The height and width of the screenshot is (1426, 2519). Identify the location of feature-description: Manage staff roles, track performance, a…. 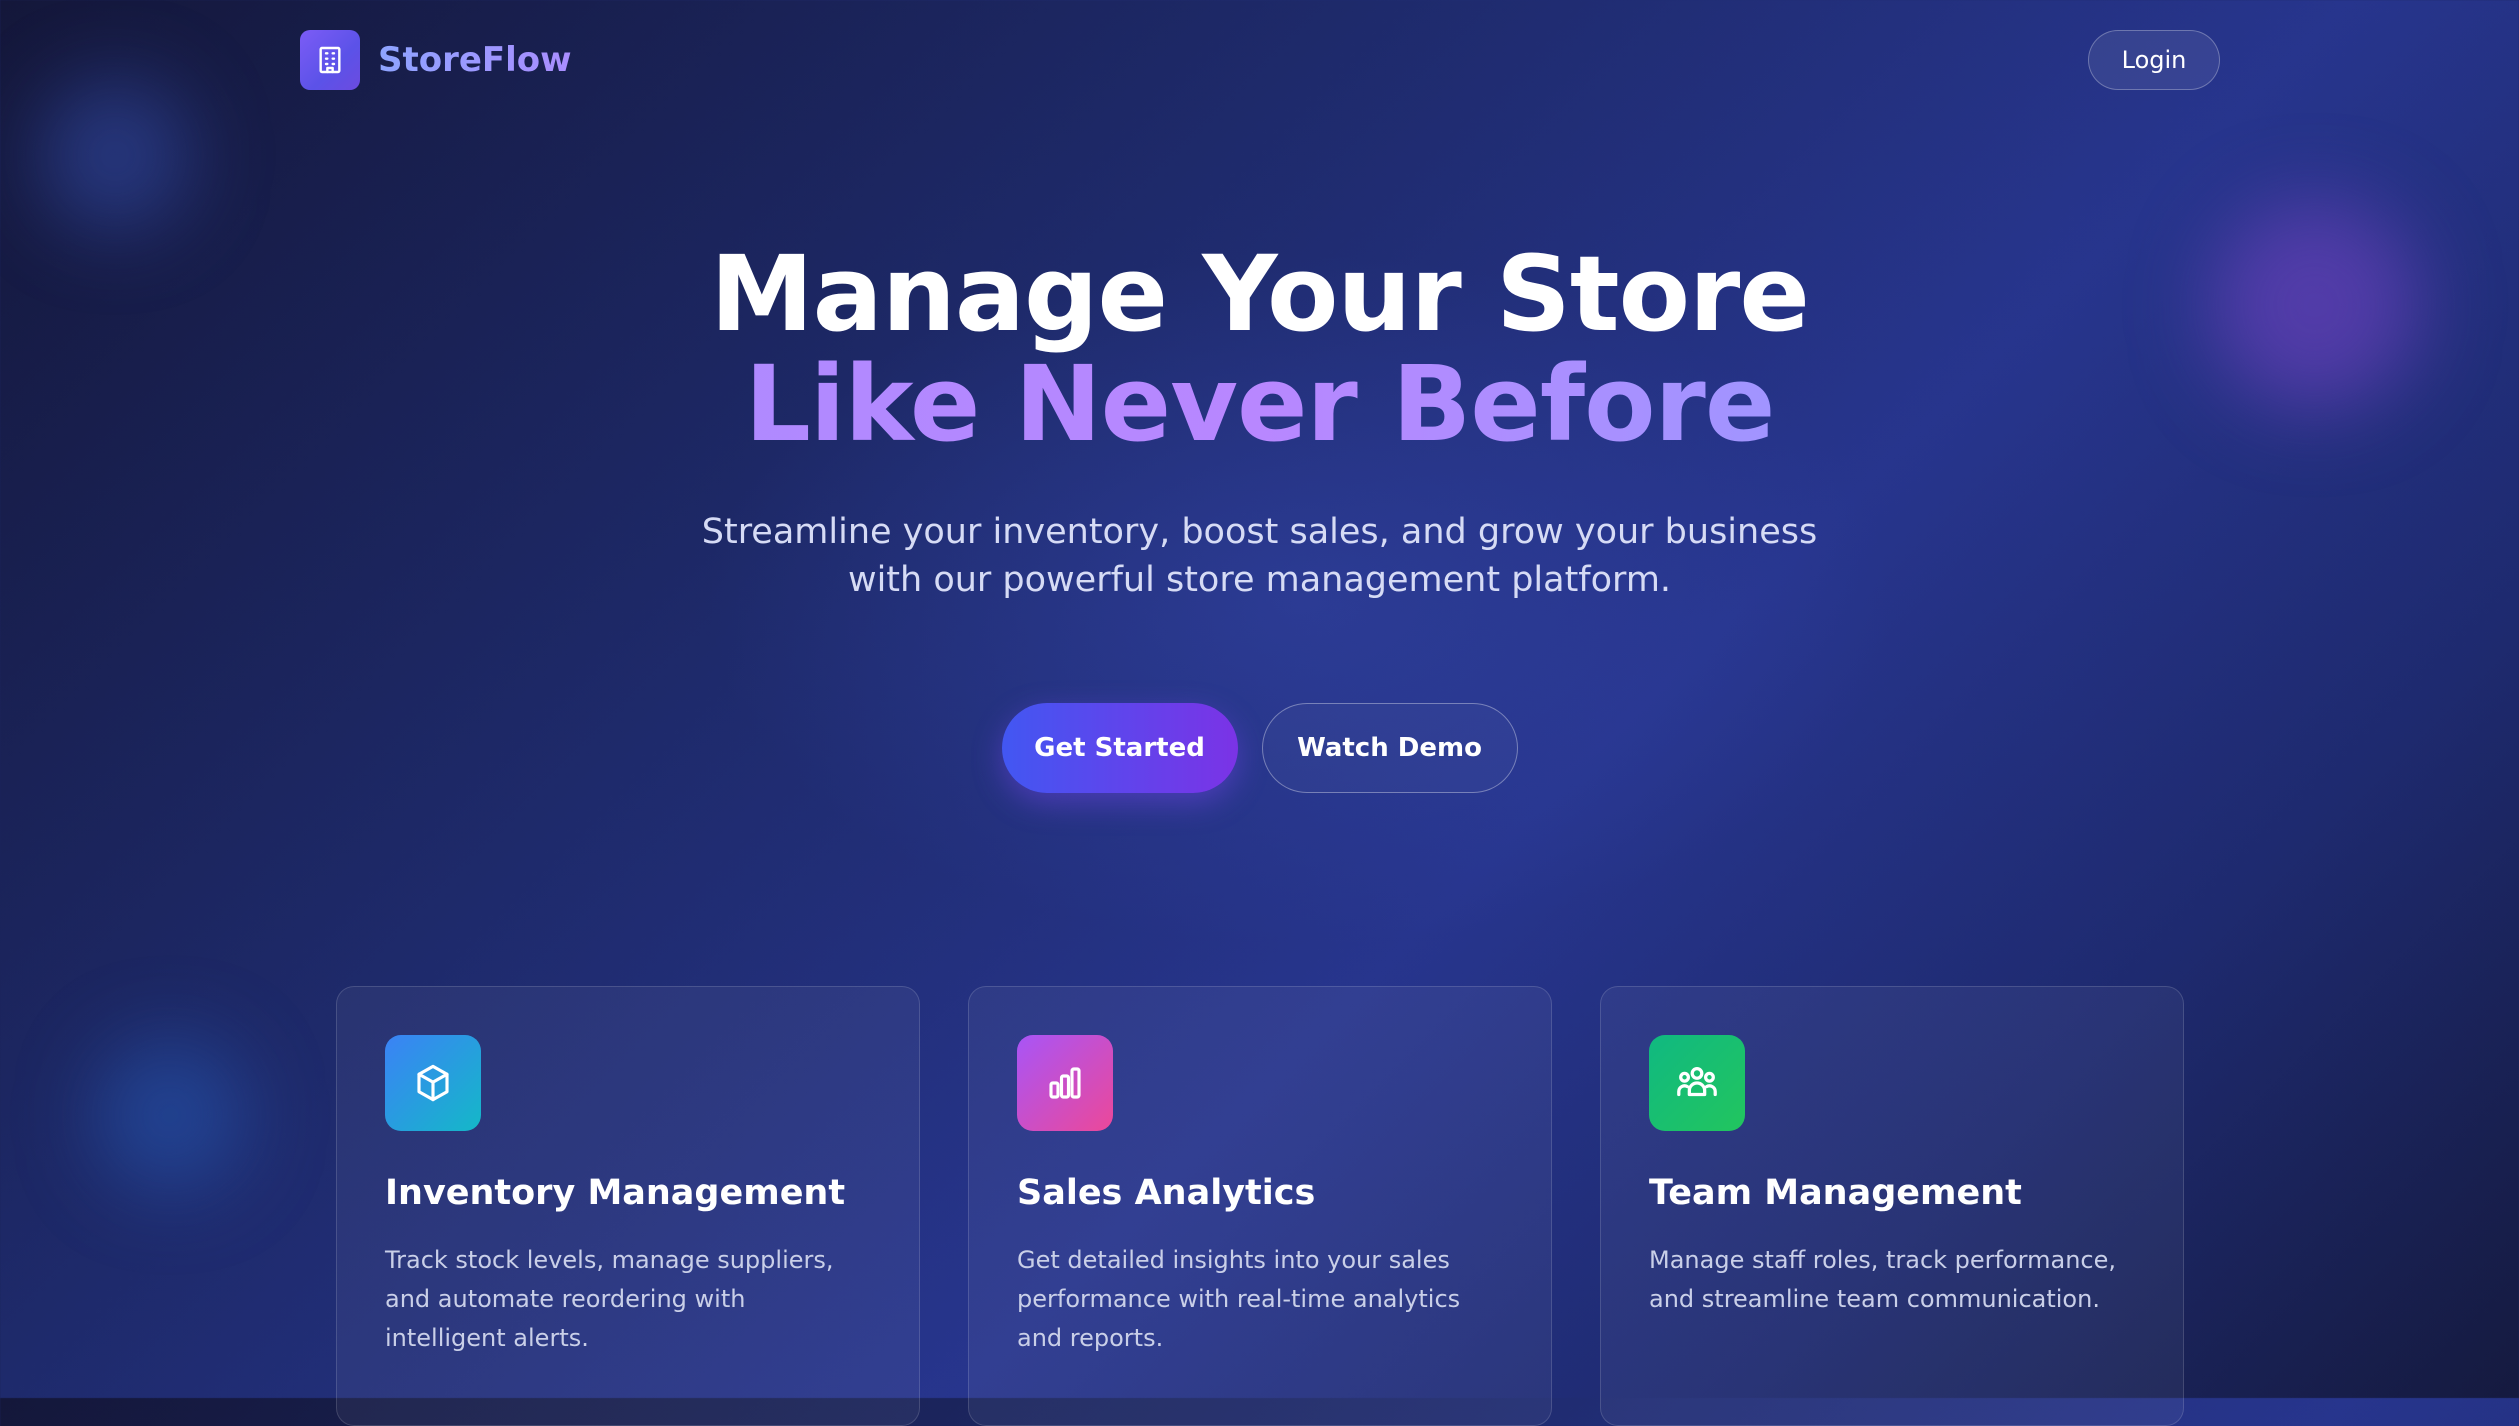
(1883, 1279).